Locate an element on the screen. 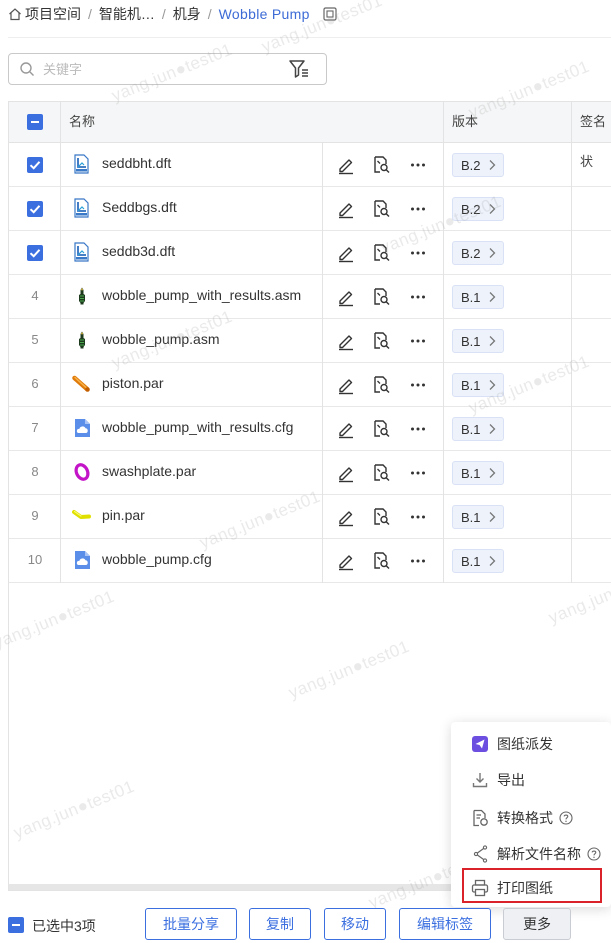 Image resolution: width=611 pixels, height=943 pixels. file-name-link: Seddbgs.dft is located at coordinates (139, 207).